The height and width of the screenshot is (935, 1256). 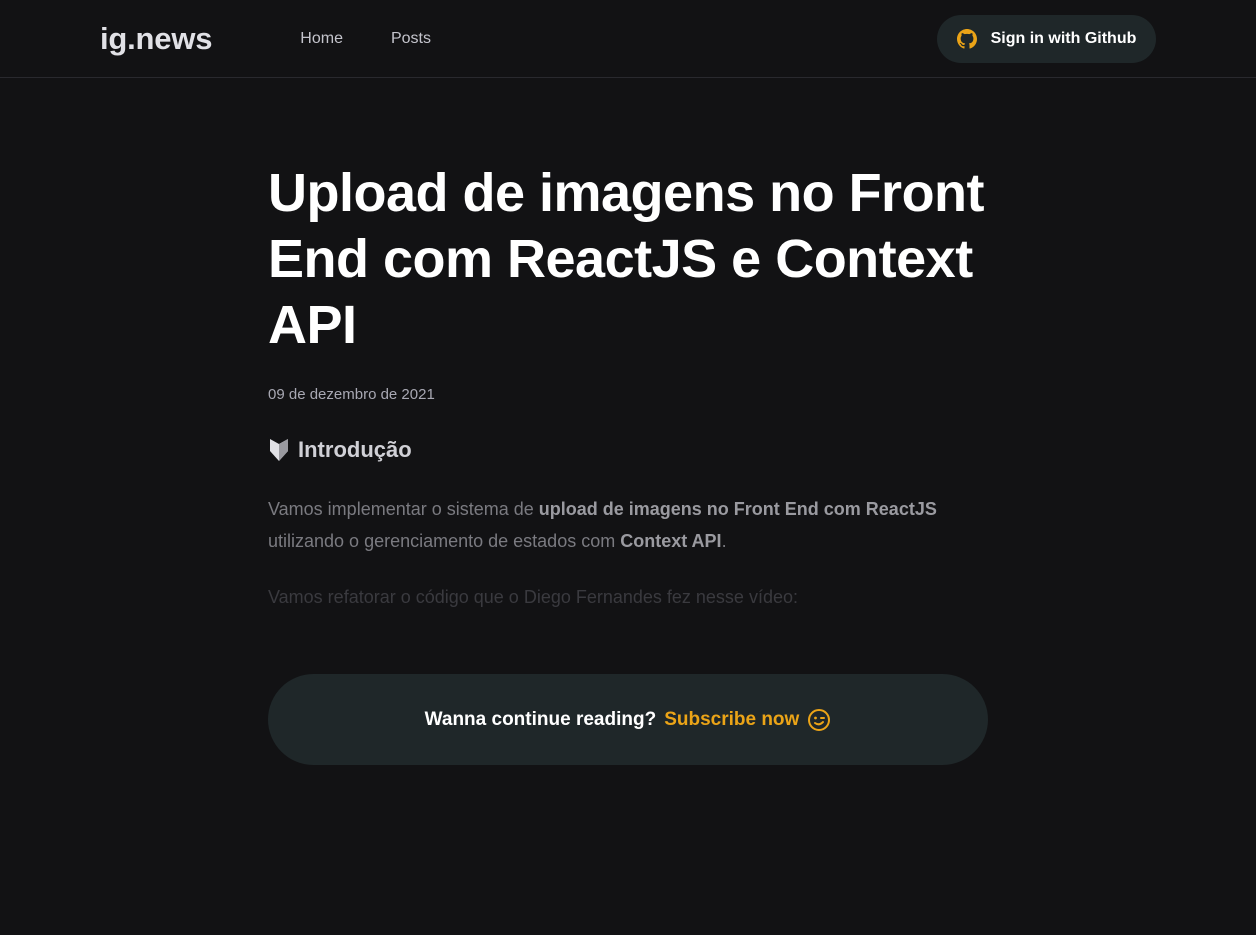 I want to click on intro-heading-text: Introdução, so click(x=355, y=449).